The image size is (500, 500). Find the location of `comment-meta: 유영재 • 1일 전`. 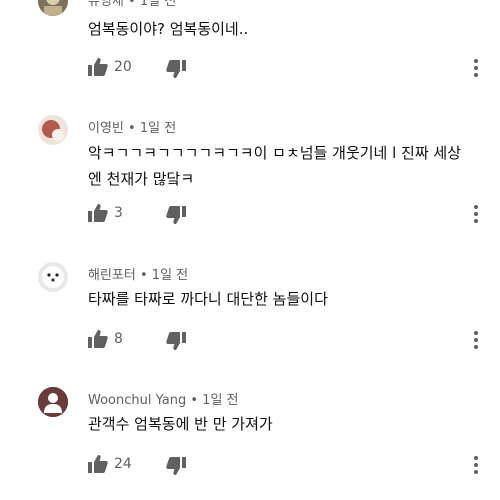

comment-meta: 유영재 • 1일 전 is located at coordinates (132, 4).